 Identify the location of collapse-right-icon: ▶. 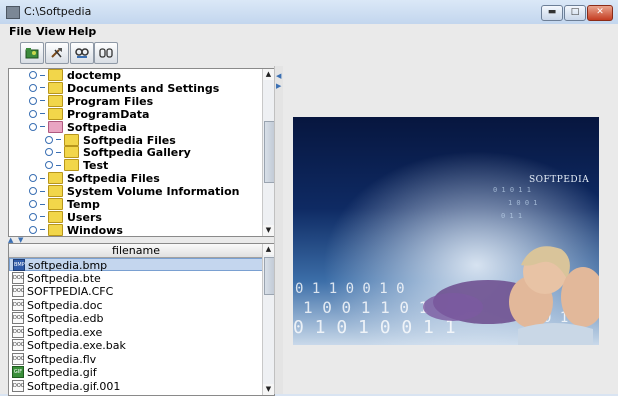
(278, 86).